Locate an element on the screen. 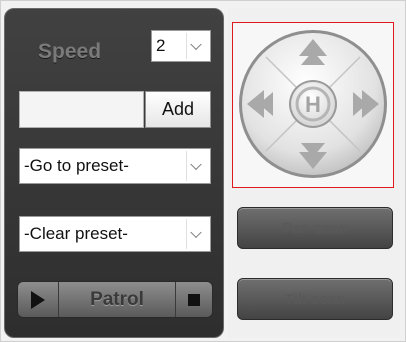 The image size is (406, 342). preset-name-input is located at coordinates (81, 109).